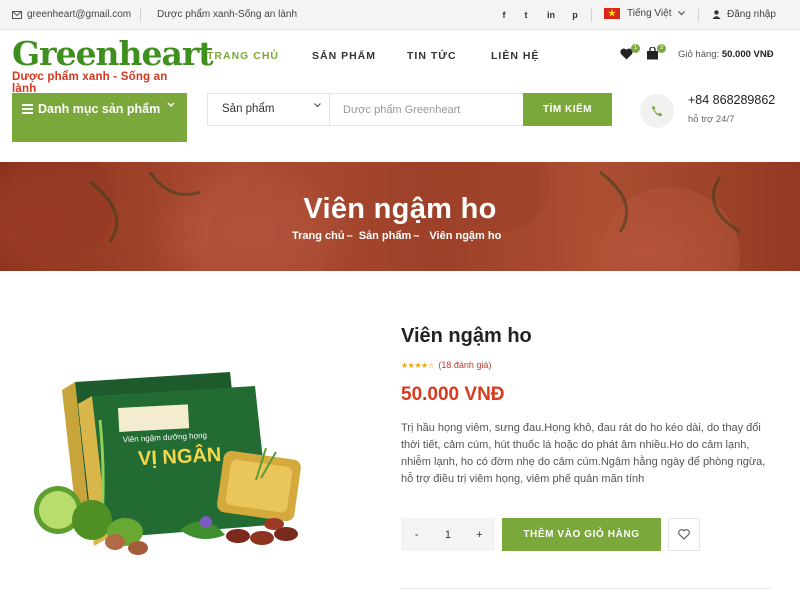  What do you see at coordinates (699, 54) in the screenshot?
I see `cart-label: Giỏ hàng:` at bounding box center [699, 54].